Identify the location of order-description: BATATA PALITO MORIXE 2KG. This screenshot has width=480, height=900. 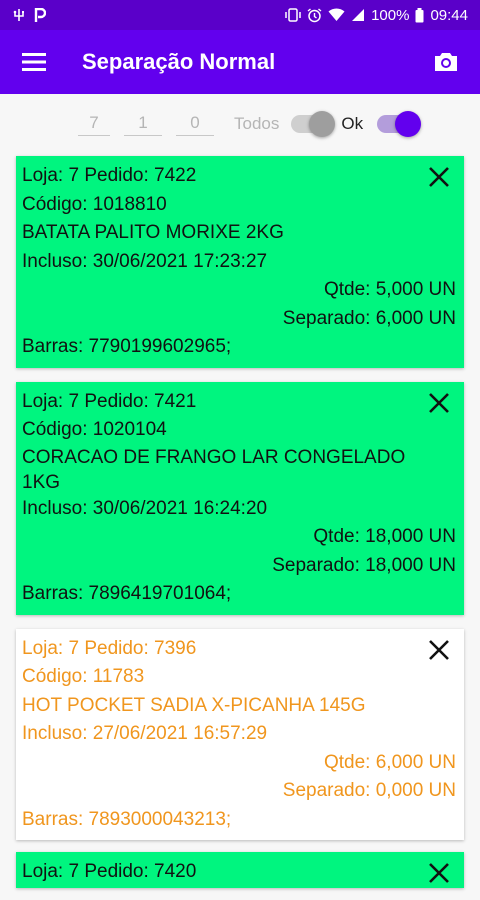
(153, 232).